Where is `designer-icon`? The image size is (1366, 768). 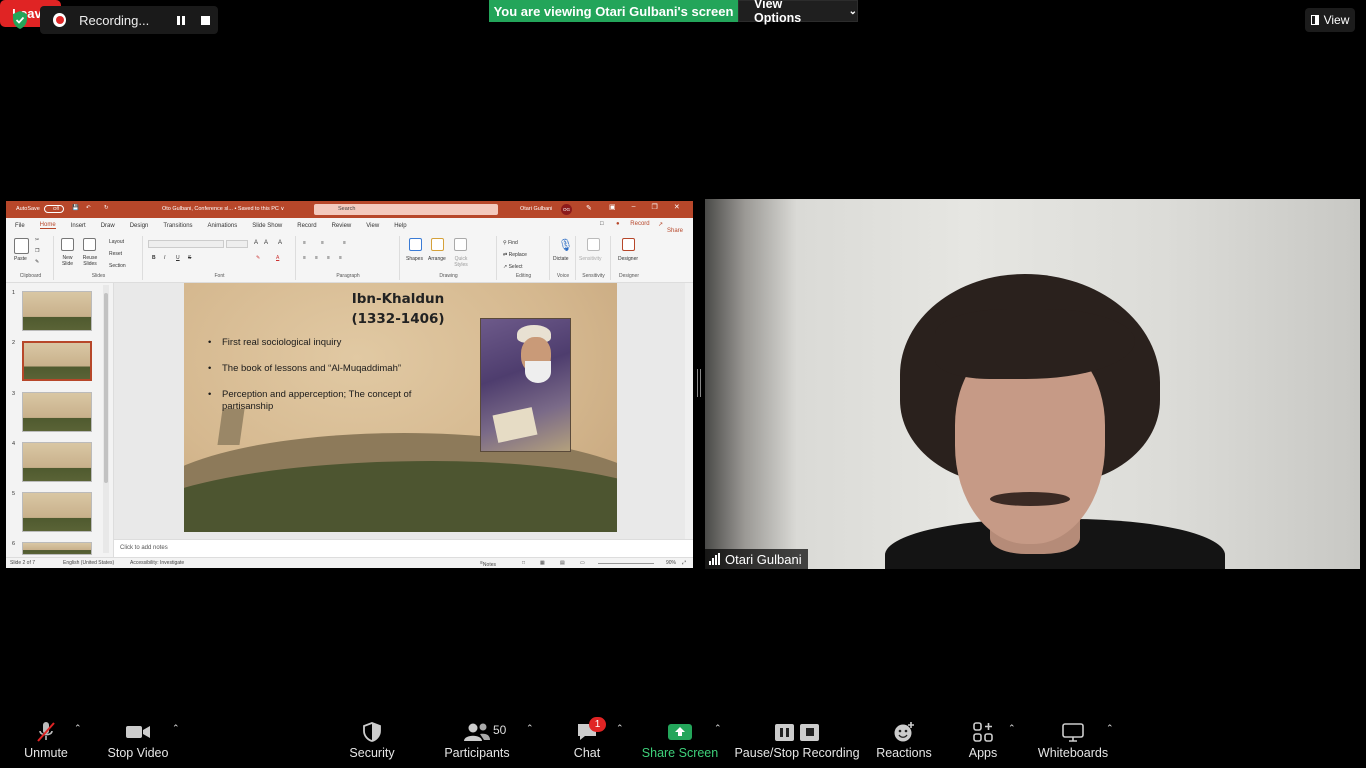 designer-icon is located at coordinates (628, 244).